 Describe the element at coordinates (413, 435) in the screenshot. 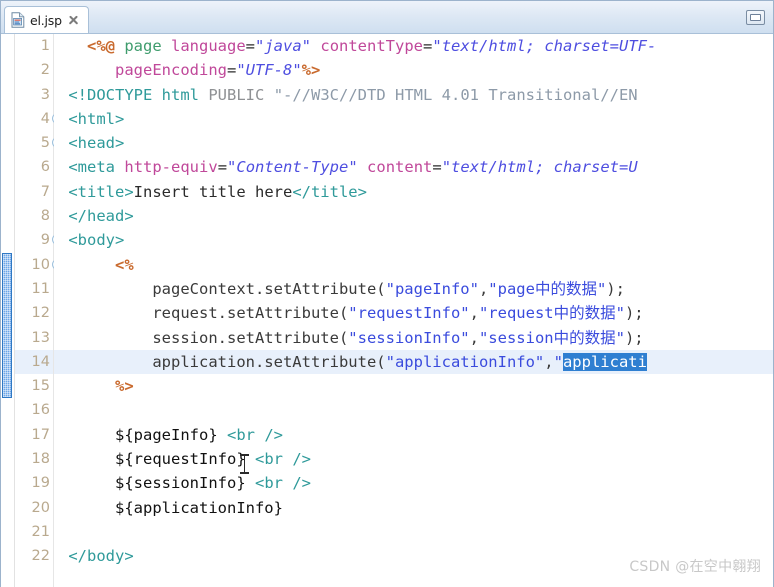

I see `code-line: ${pageInfo} <br />` at that location.